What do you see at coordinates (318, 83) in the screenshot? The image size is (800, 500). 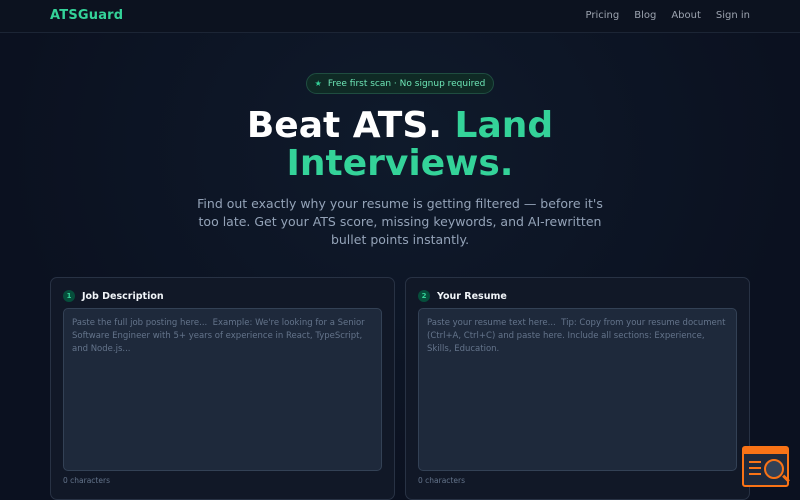 I see `star-icon: ★` at bounding box center [318, 83].